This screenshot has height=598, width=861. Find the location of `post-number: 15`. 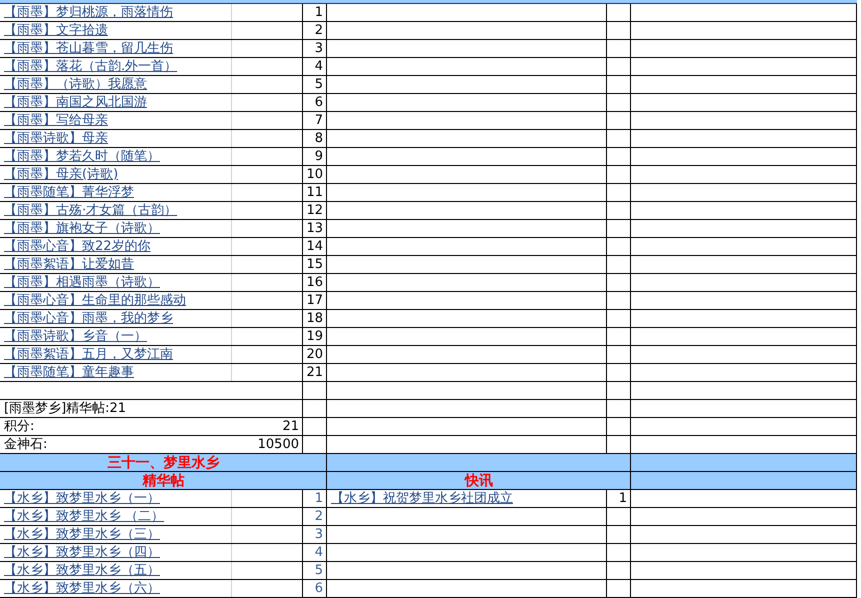

post-number: 15 is located at coordinates (314, 265).